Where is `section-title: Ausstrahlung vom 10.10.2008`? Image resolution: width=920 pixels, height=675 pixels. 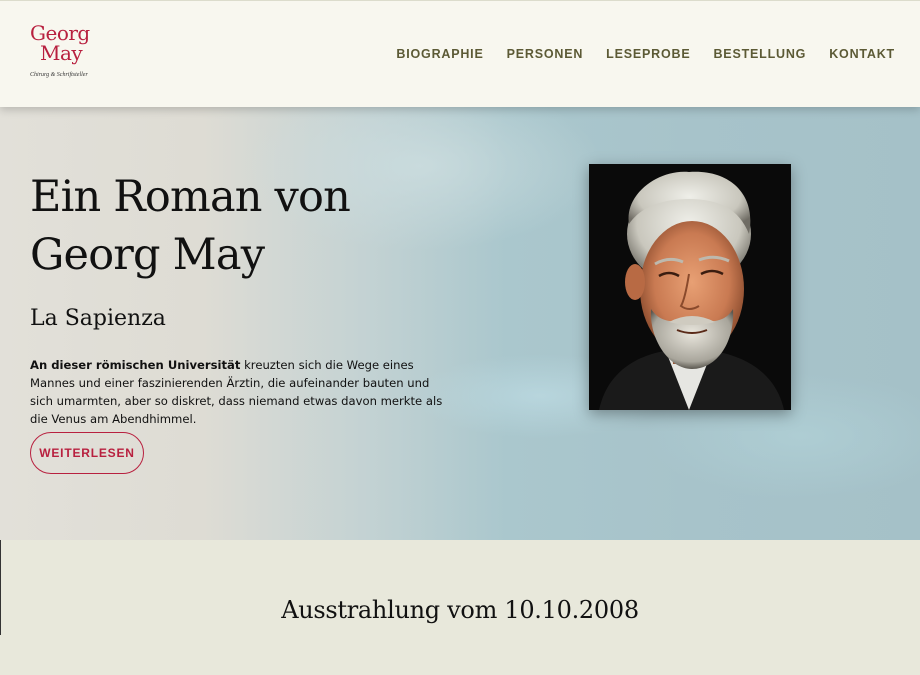
section-title: Ausstrahlung vom 10.10.2008 is located at coordinates (460, 610).